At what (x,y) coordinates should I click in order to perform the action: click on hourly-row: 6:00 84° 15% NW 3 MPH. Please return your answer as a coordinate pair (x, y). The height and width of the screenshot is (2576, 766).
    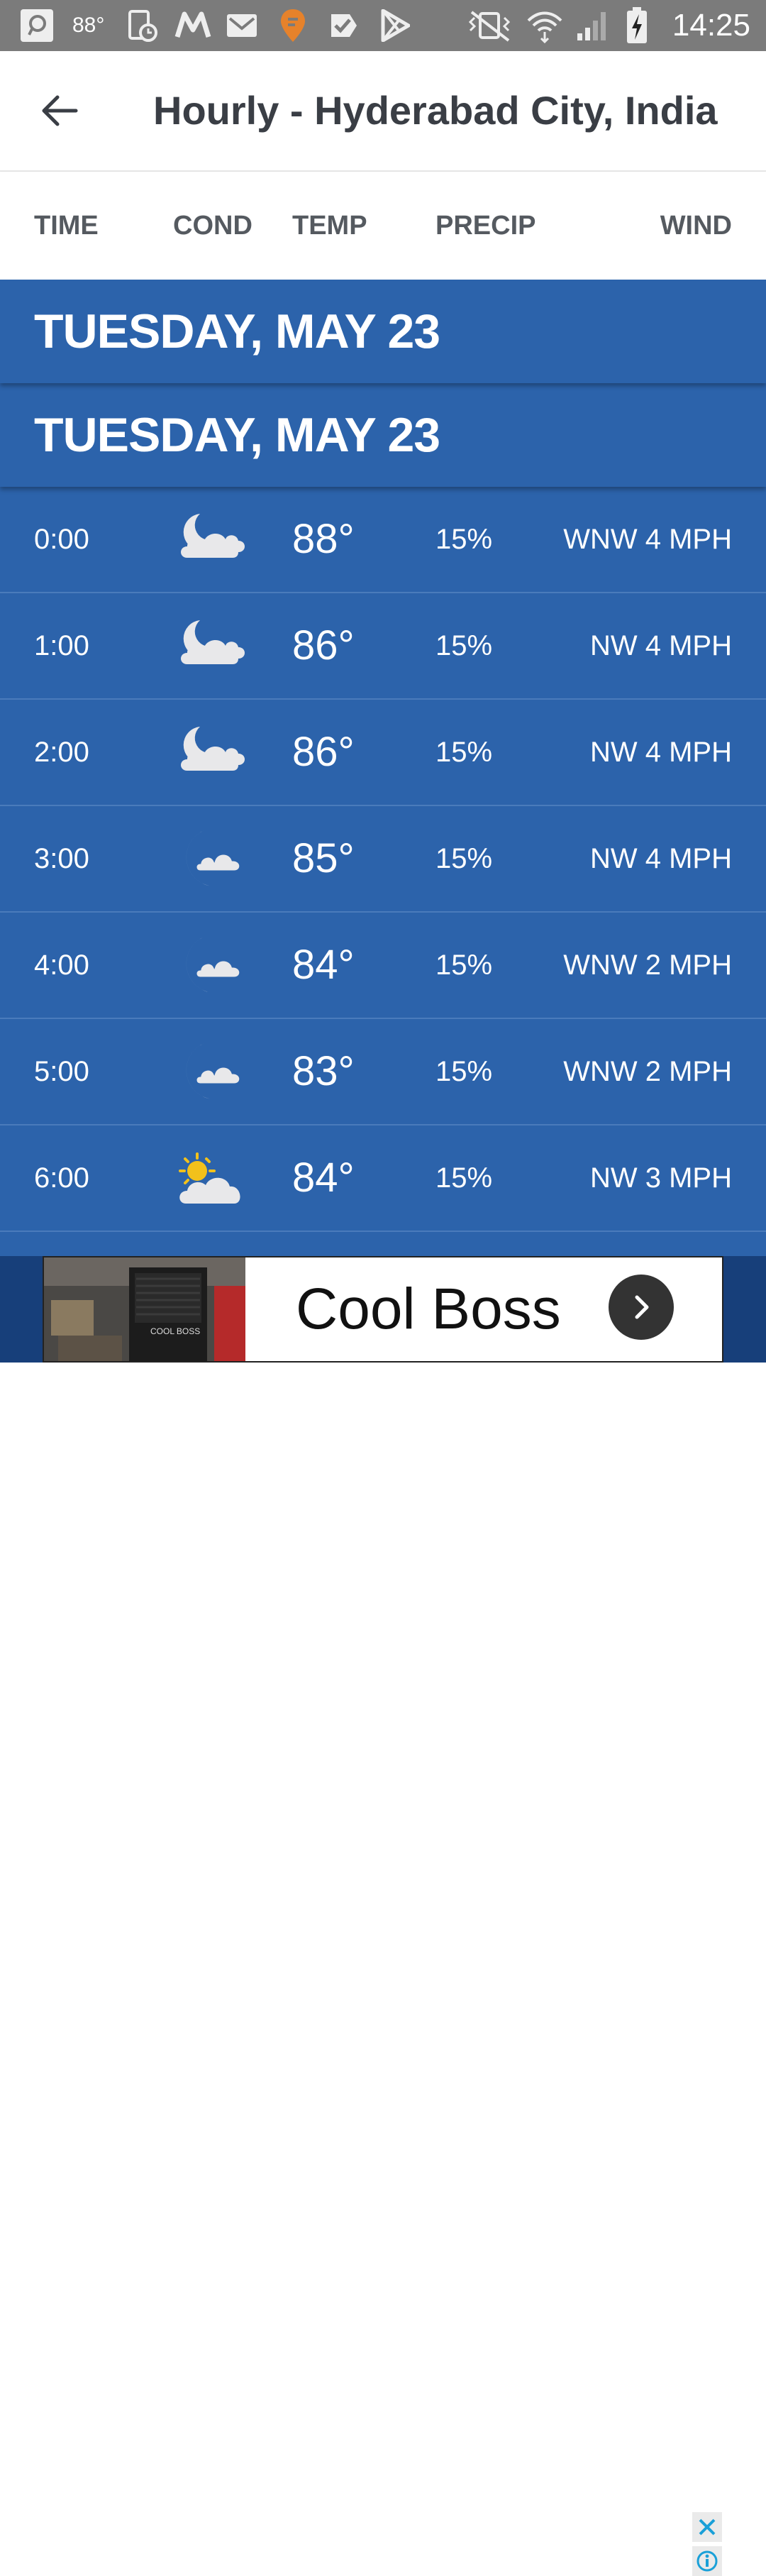
    Looking at the image, I should click on (383, 1178).